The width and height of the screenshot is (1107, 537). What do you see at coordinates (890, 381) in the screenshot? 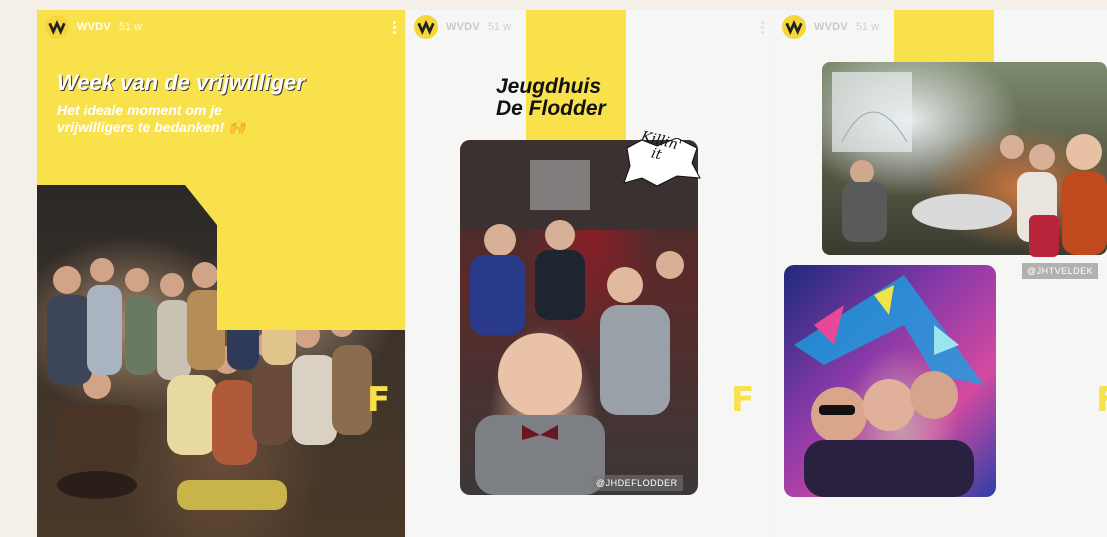
I see `party-selfie-photo` at bounding box center [890, 381].